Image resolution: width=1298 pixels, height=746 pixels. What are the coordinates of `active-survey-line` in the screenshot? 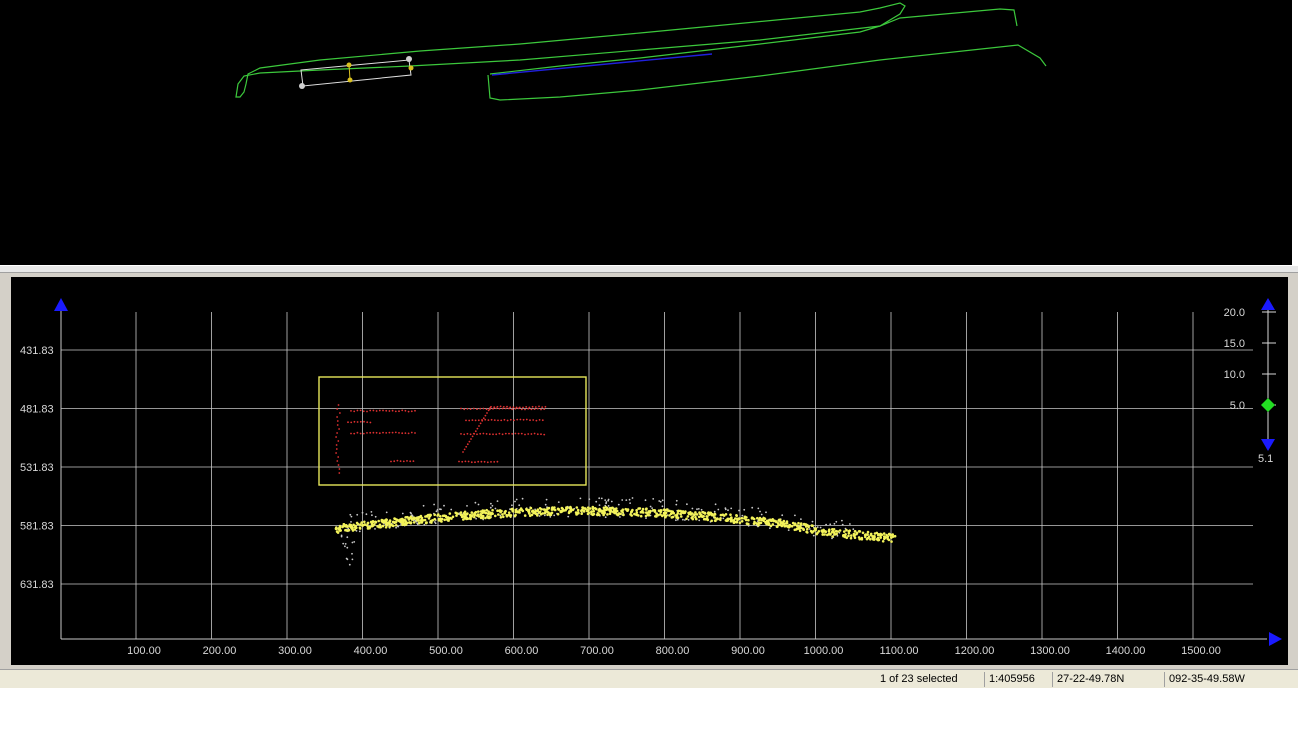 It's located at (602, 64).